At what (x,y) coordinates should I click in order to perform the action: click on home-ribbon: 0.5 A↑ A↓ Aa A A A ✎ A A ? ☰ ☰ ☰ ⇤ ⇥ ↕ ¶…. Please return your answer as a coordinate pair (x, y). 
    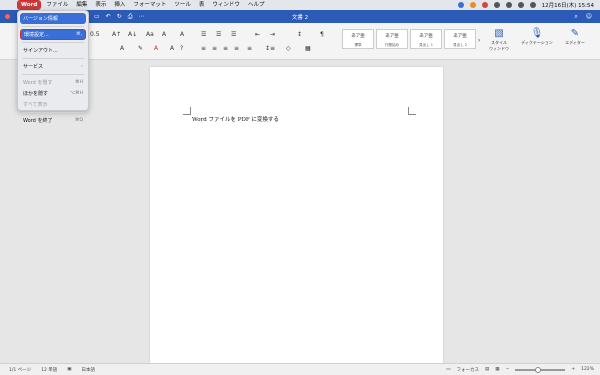
    Looking at the image, I should click on (300, 41).